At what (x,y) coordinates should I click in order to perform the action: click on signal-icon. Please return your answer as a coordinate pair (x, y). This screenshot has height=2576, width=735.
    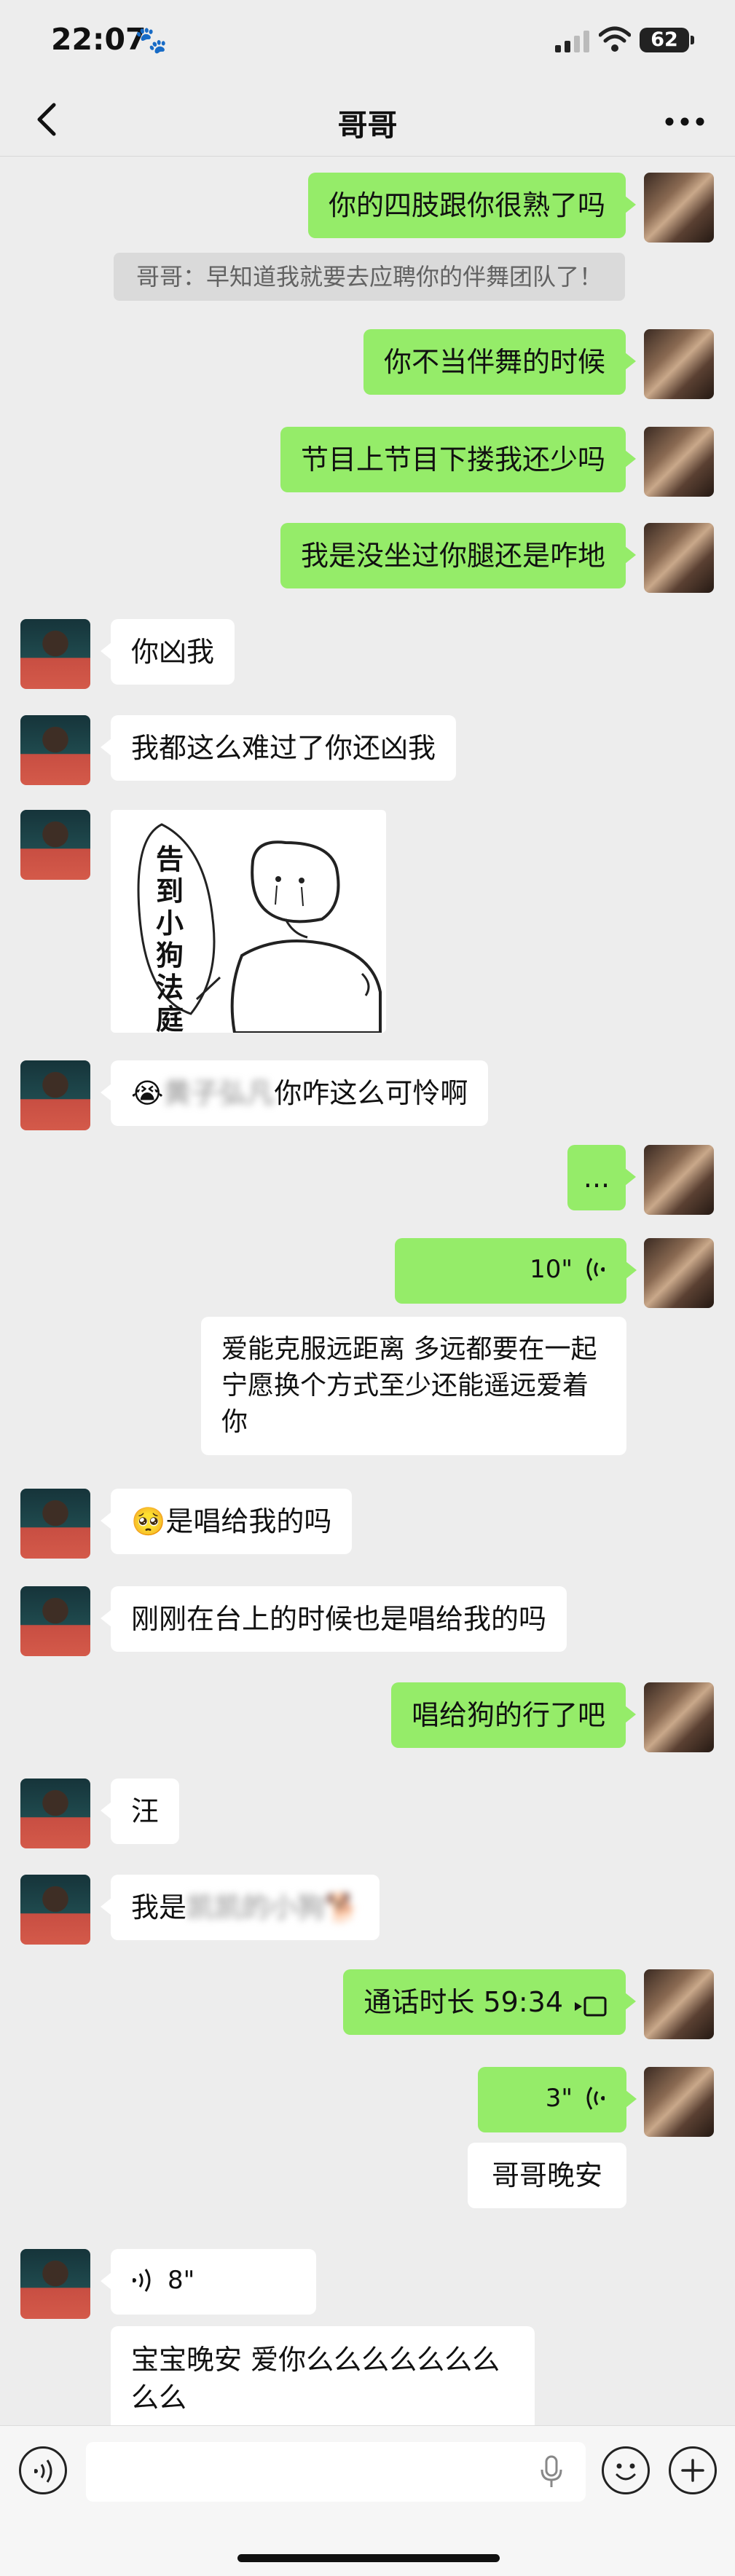
    Looking at the image, I should click on (572, 41).